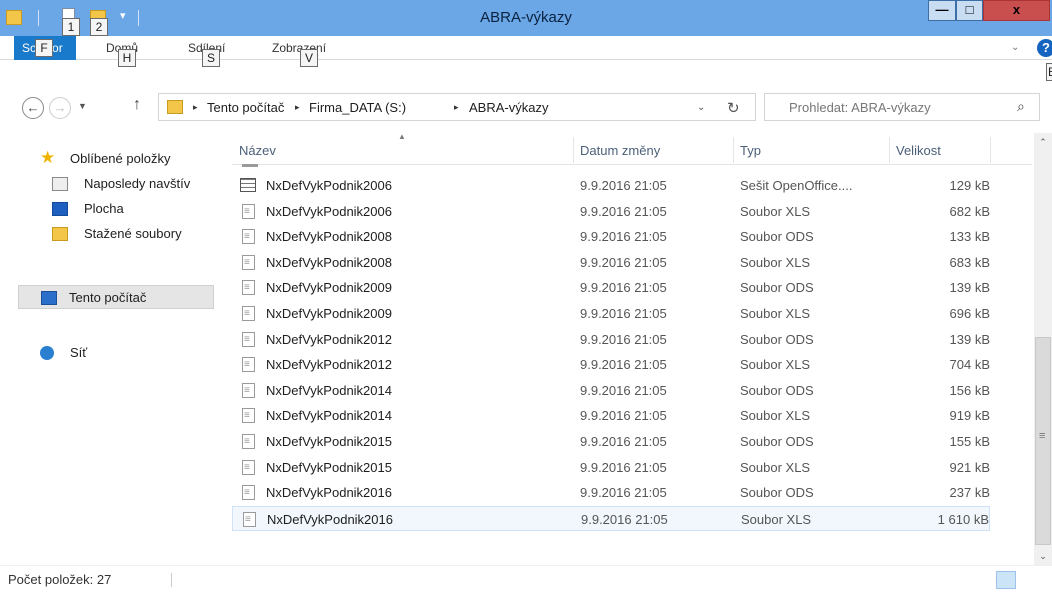  Describe the element at coordinates (701, 107) in the screenshot. I see `address-dropdown-button: ⌄` at that location.